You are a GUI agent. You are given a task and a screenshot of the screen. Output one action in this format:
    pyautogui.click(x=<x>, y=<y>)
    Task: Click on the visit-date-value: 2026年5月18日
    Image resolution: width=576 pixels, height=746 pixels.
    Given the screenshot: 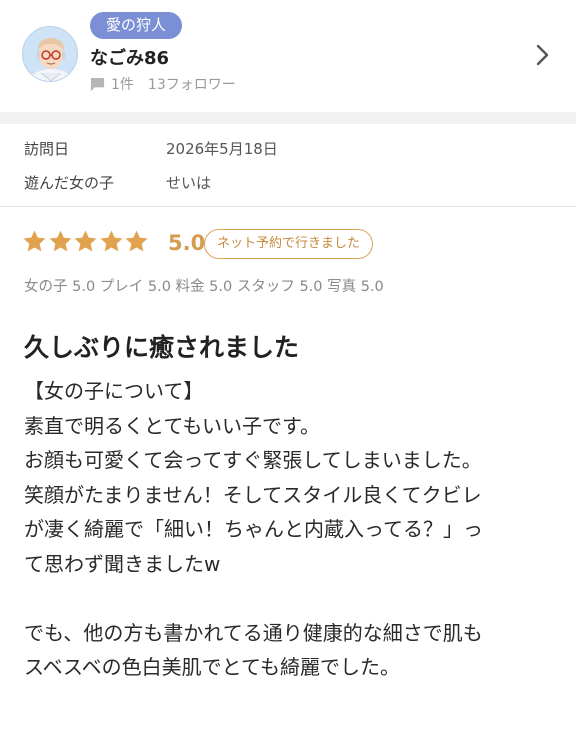 What is the action you would take?
    pyautogui.click(x=222, y=149)
    